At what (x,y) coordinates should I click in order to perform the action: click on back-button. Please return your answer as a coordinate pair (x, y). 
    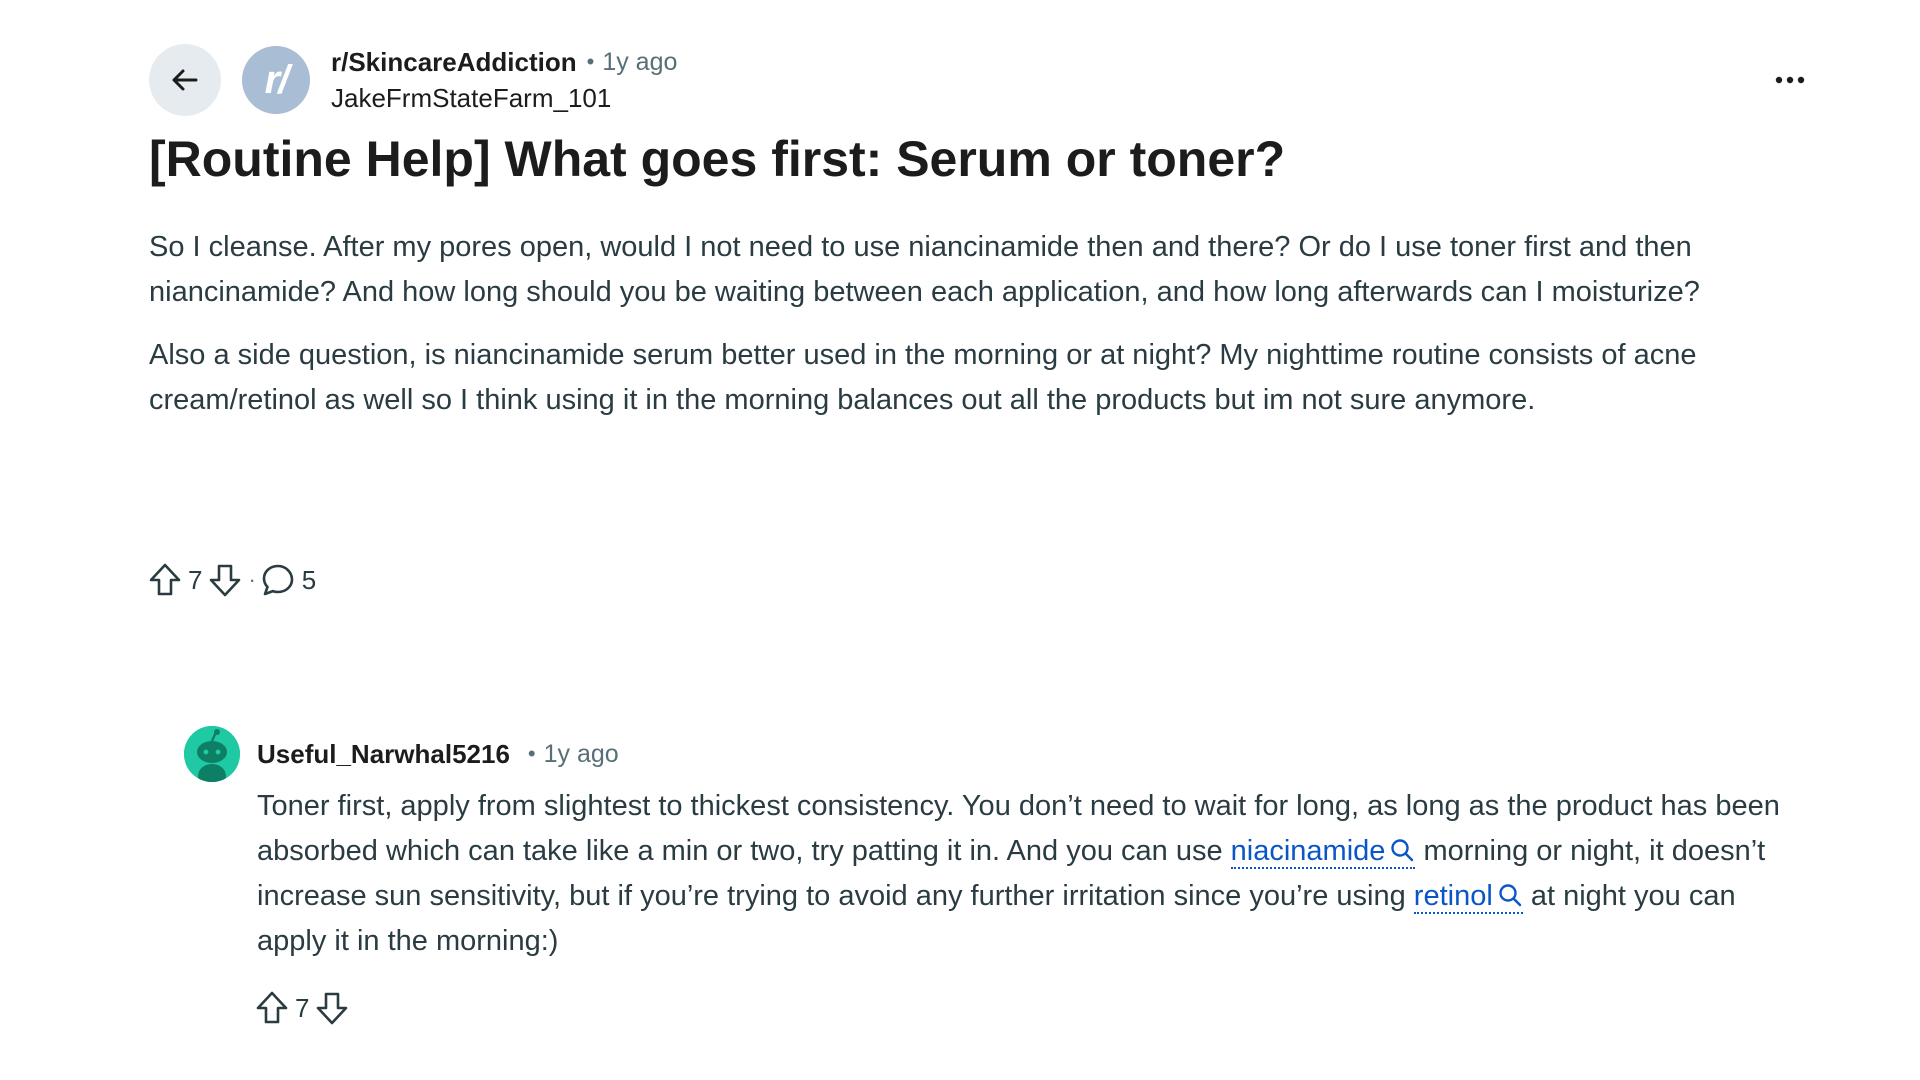
    Looking at the image, I should click on (185, 80).